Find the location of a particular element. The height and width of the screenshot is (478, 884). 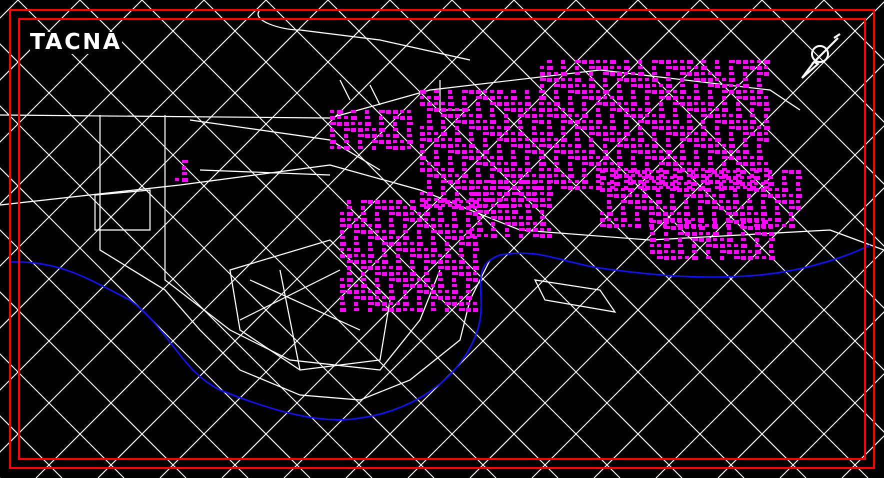

map-title: TACNA is located at coordinates (76, 43).